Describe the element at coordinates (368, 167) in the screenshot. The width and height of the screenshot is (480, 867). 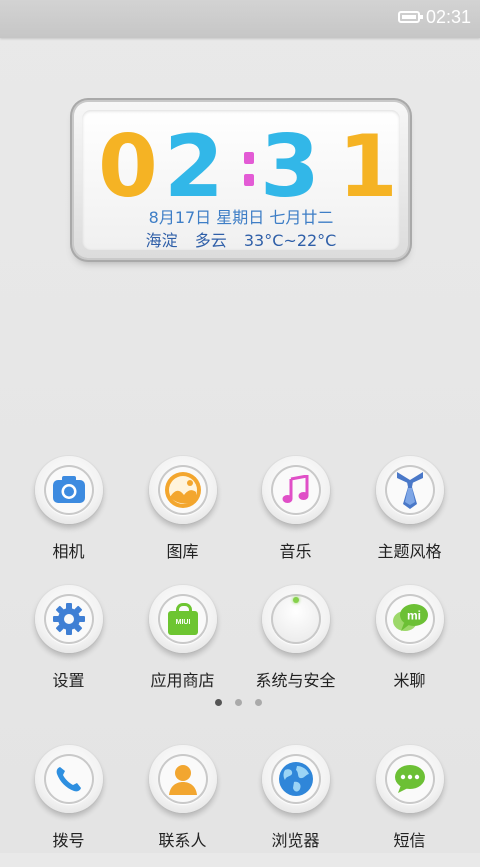
I see `clock-minute-ones: 1` at that location.